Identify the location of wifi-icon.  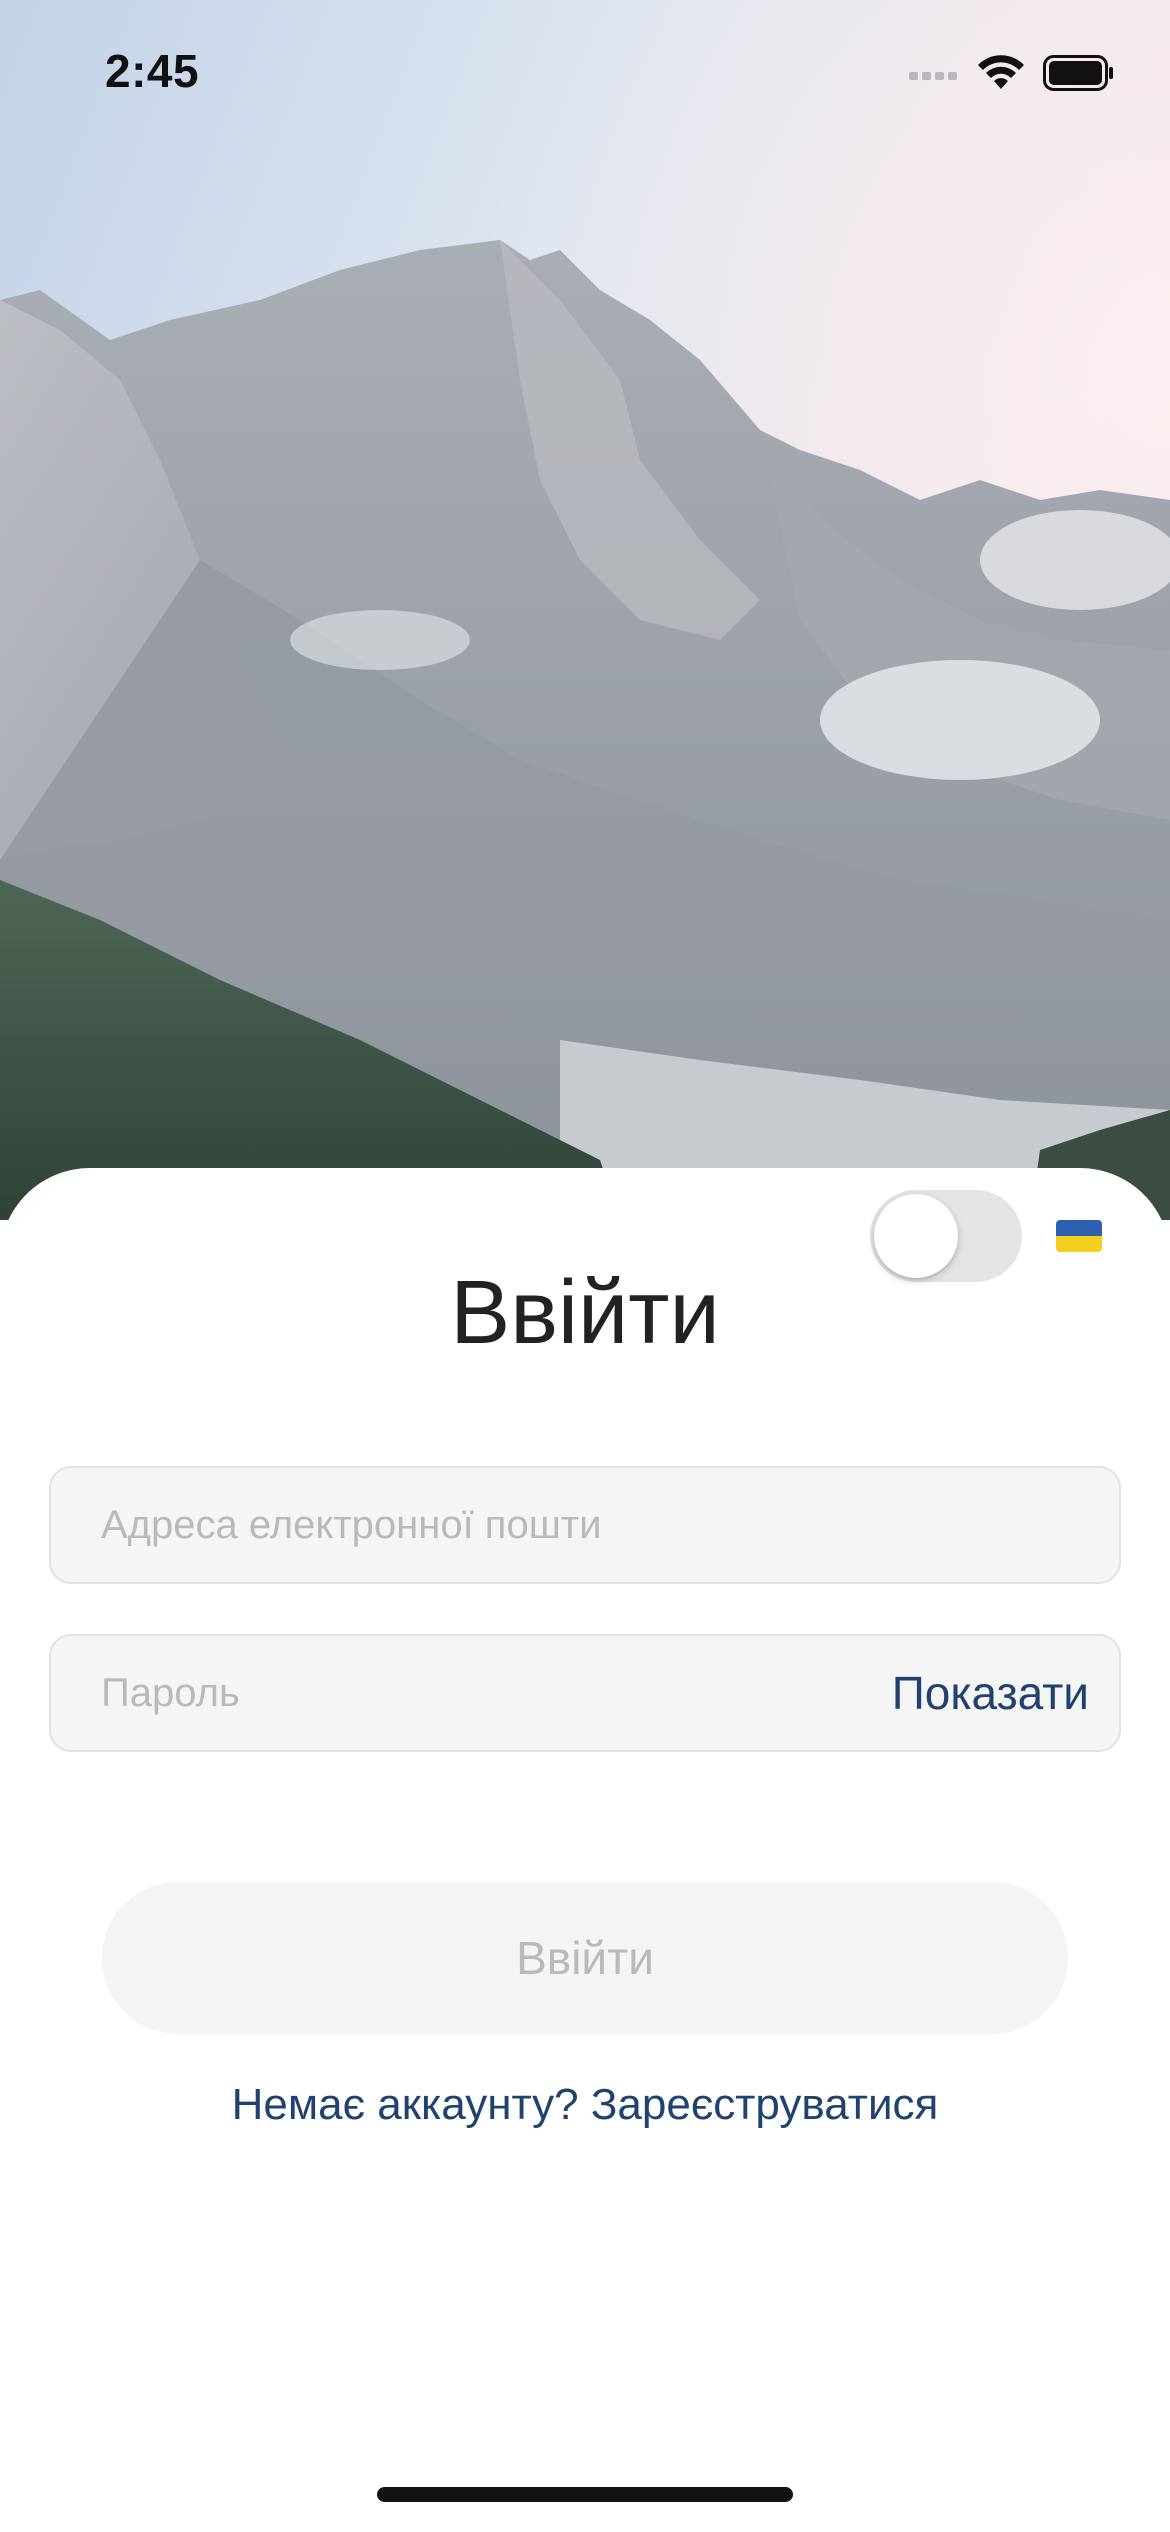
(1001, 75).